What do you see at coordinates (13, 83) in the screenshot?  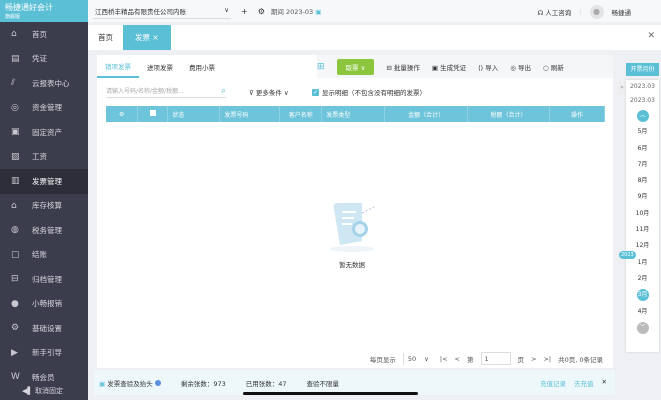 I see `chart-icon: ⫽` at bounding box center [13, 83].